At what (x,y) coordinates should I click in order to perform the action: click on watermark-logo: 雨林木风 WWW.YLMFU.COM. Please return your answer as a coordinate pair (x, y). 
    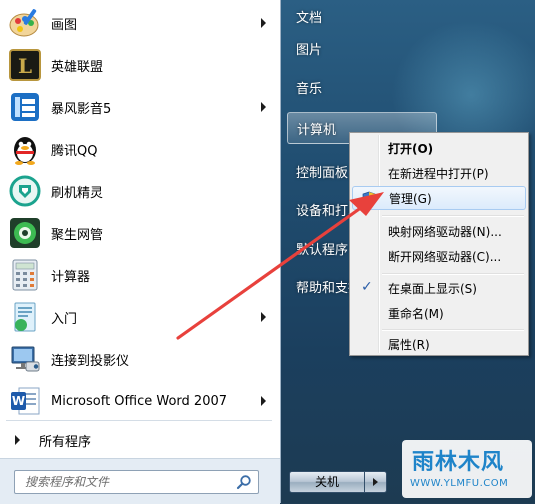
    Looking at the image, I should click on (467, 469).